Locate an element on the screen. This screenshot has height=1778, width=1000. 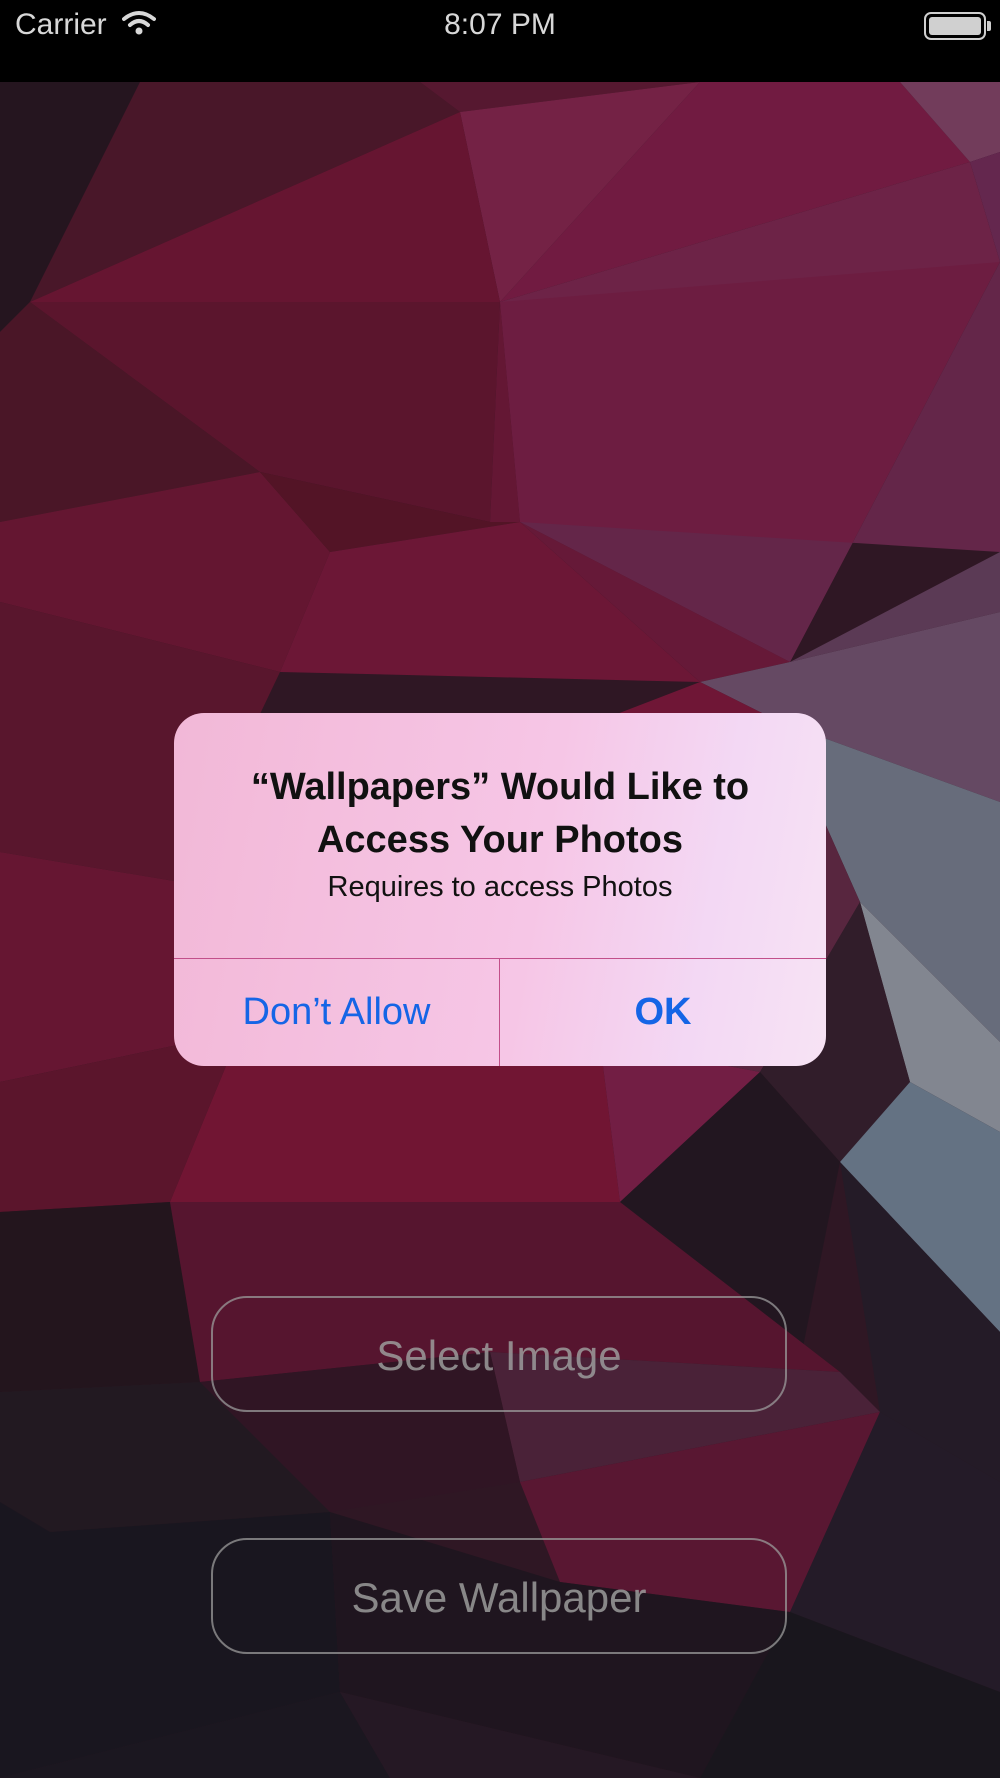
clock: 8:07 PM is located at coordinates (500, 24).